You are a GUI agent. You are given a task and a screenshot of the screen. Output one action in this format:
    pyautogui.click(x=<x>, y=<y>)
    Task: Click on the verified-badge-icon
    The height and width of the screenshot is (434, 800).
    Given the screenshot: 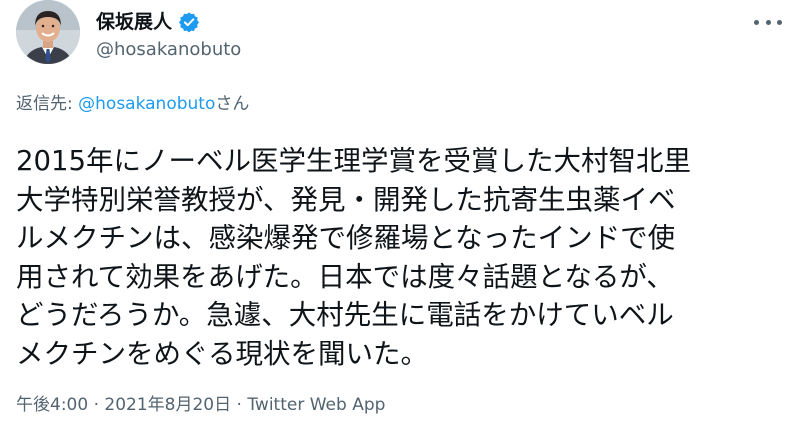 What is the action you would take?
    pyautogui.click(x=189, y=22)
    